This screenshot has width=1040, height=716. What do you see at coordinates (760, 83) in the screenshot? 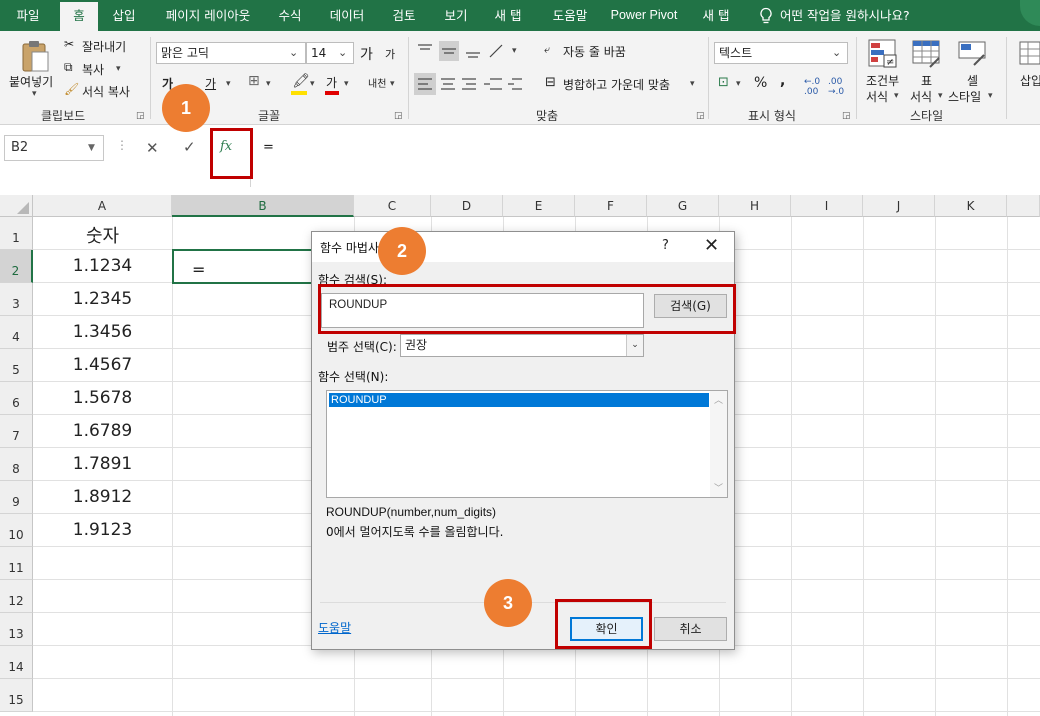
I see `percent-button: %` at bounding box center [760, 83].